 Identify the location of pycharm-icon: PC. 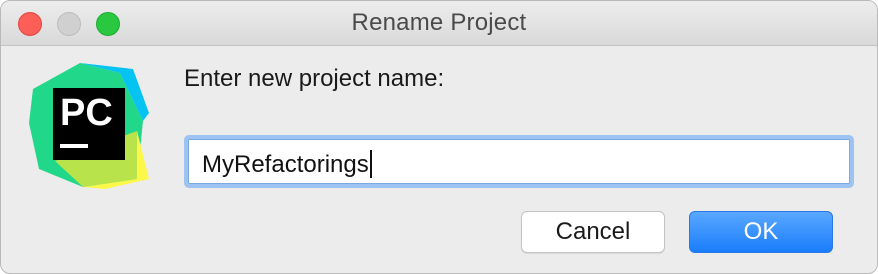
(89, 126).